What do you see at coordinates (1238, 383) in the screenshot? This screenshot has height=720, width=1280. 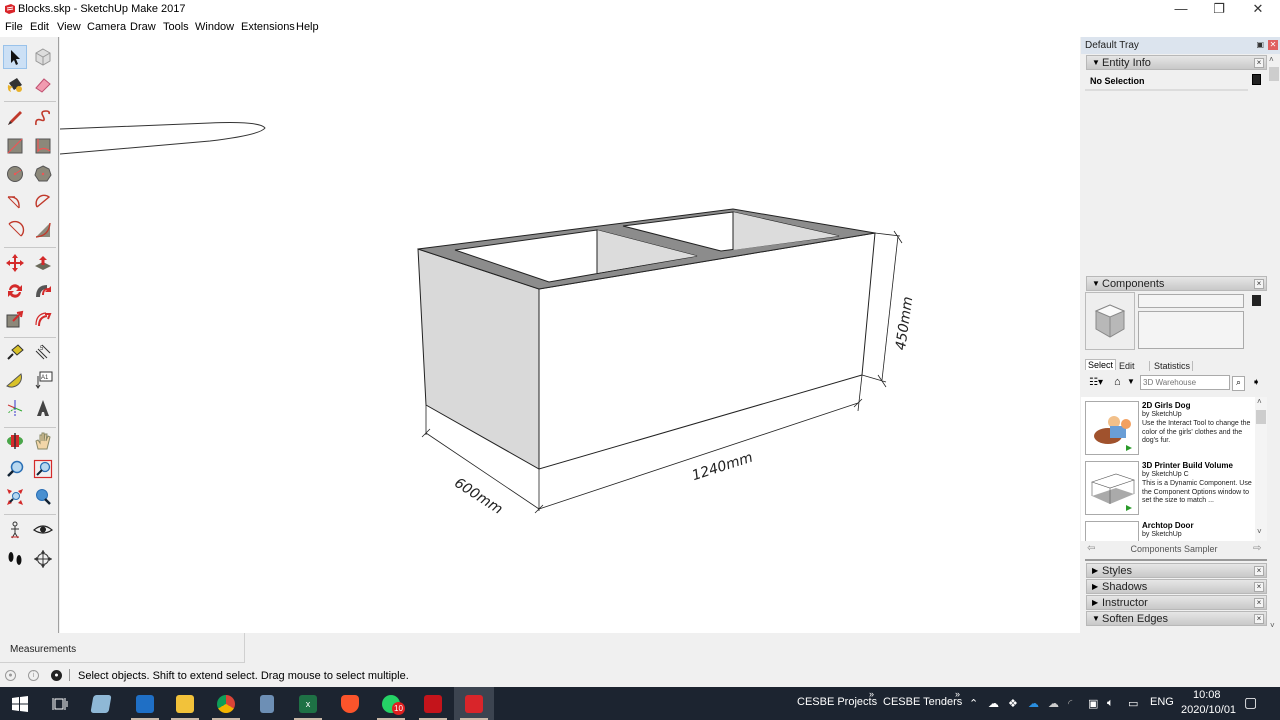 I see `search-icon: ⌕` at bounding box center [1238, 383].